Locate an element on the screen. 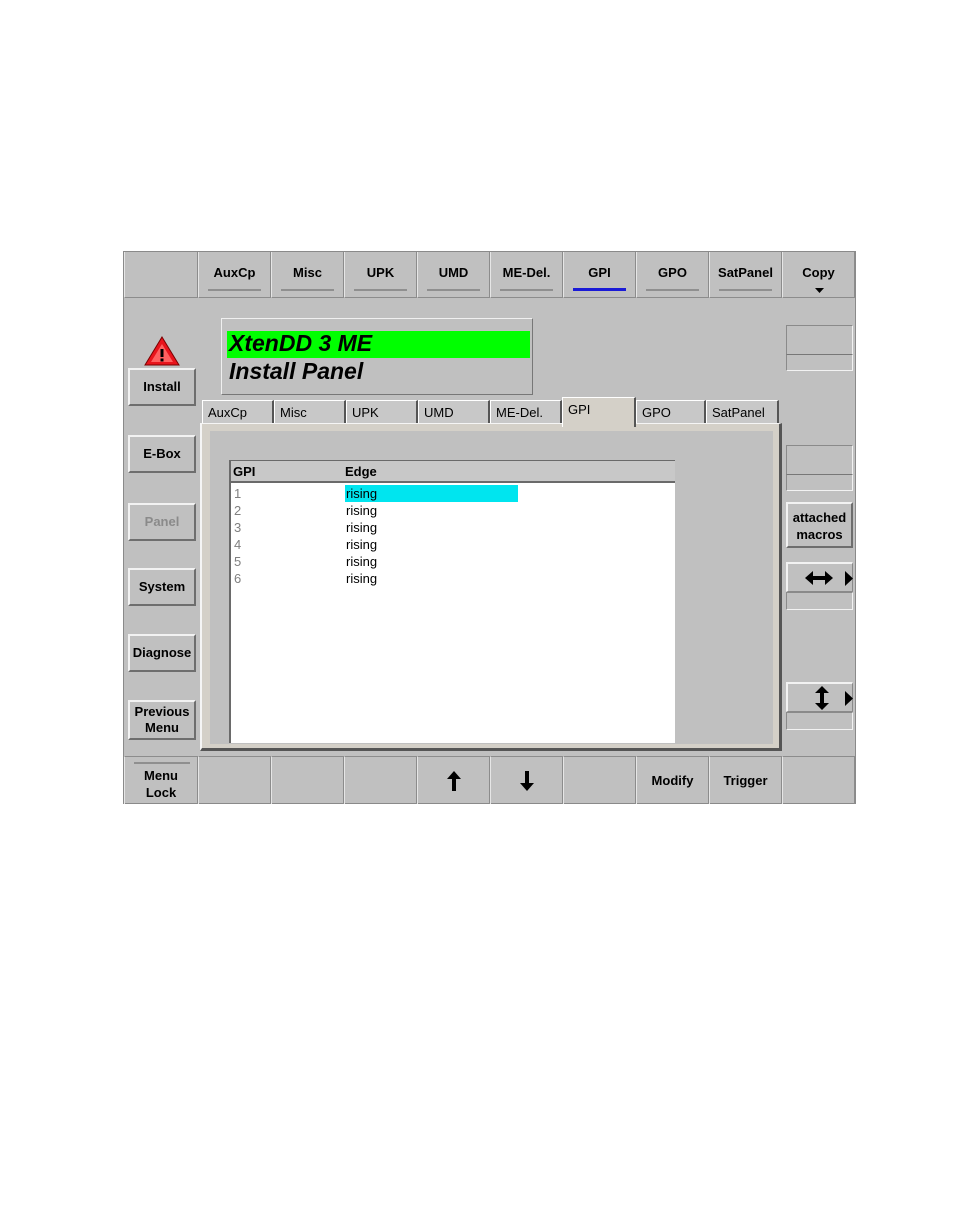  column-header-edge: Edge is located at coordinates (361, 471).